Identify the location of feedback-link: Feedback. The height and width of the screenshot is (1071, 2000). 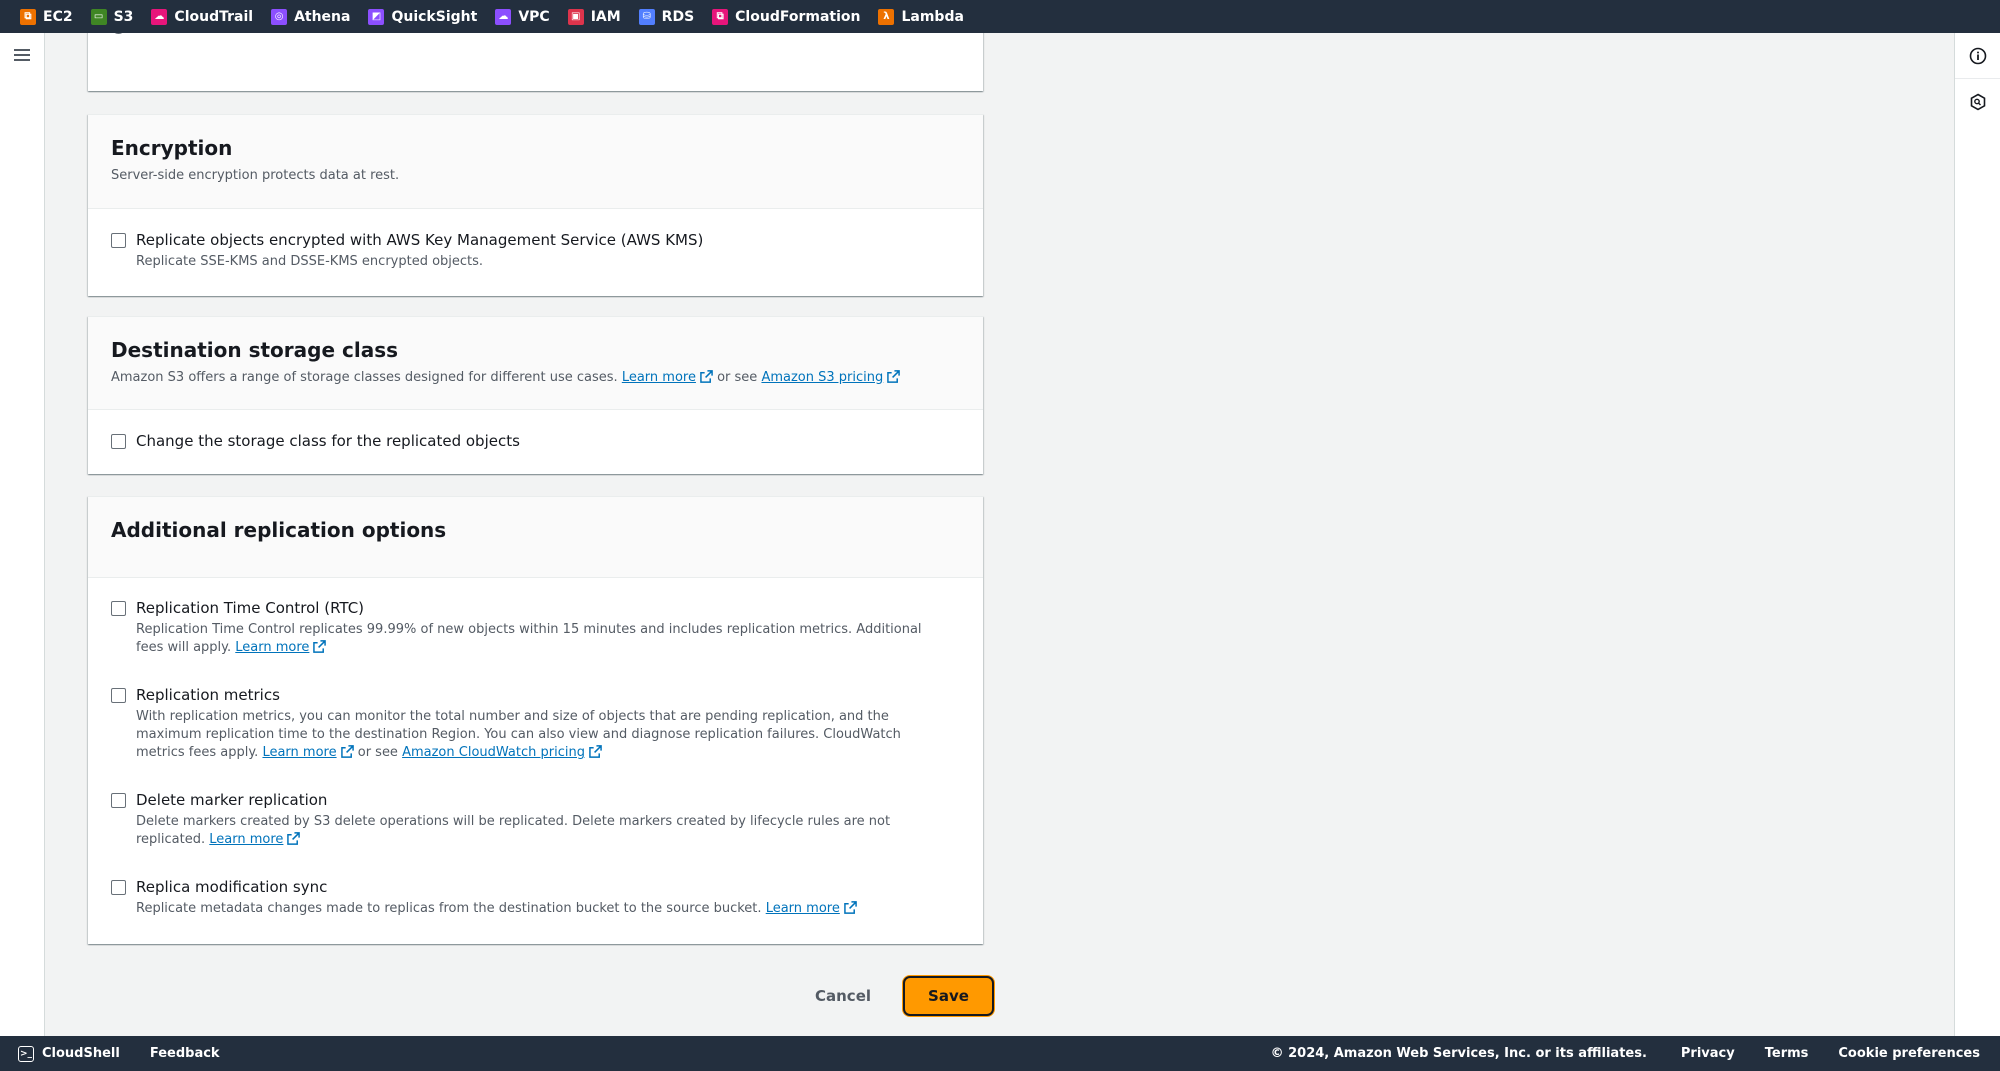
(185, 1053).